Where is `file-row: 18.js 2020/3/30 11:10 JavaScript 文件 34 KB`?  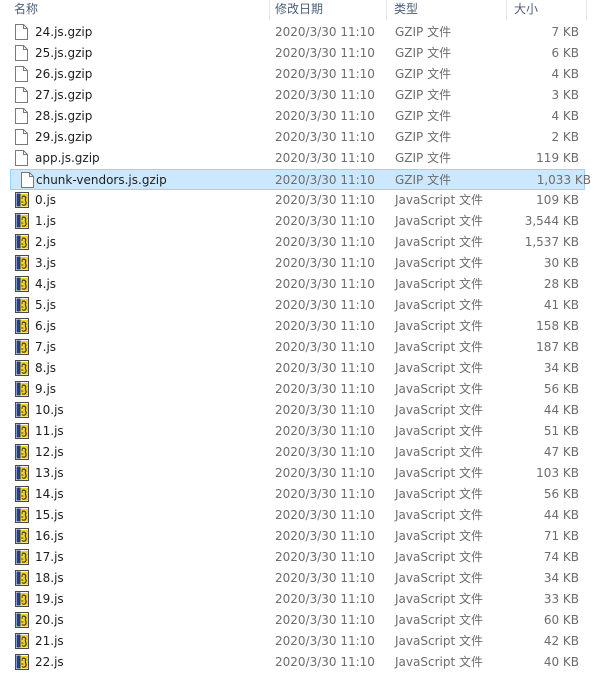
file-row: 18.js 2020/3/30 11:10 JavaScript 文件 34 KB is located at coordinates (302, 578).